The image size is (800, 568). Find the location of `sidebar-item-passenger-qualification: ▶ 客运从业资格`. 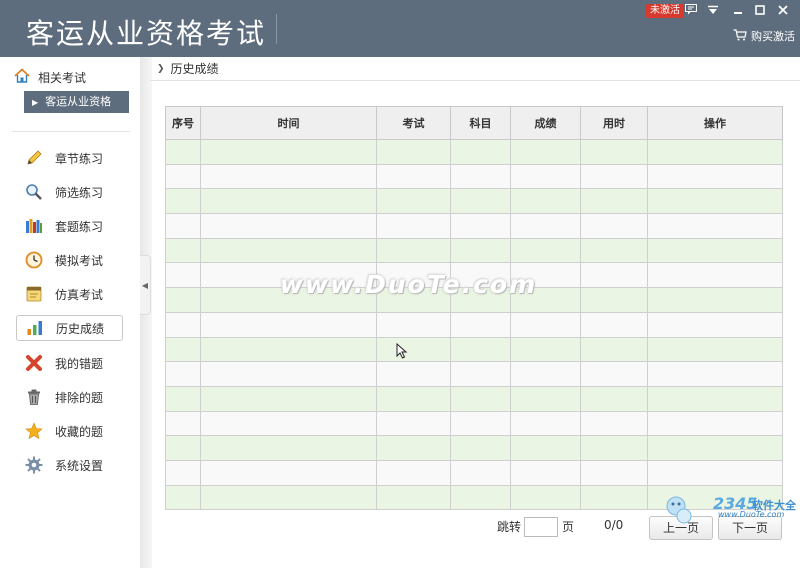

sidebar-item-passenger-qualification: ▶ 客运从业资格 is located at coordinates (76, 102).